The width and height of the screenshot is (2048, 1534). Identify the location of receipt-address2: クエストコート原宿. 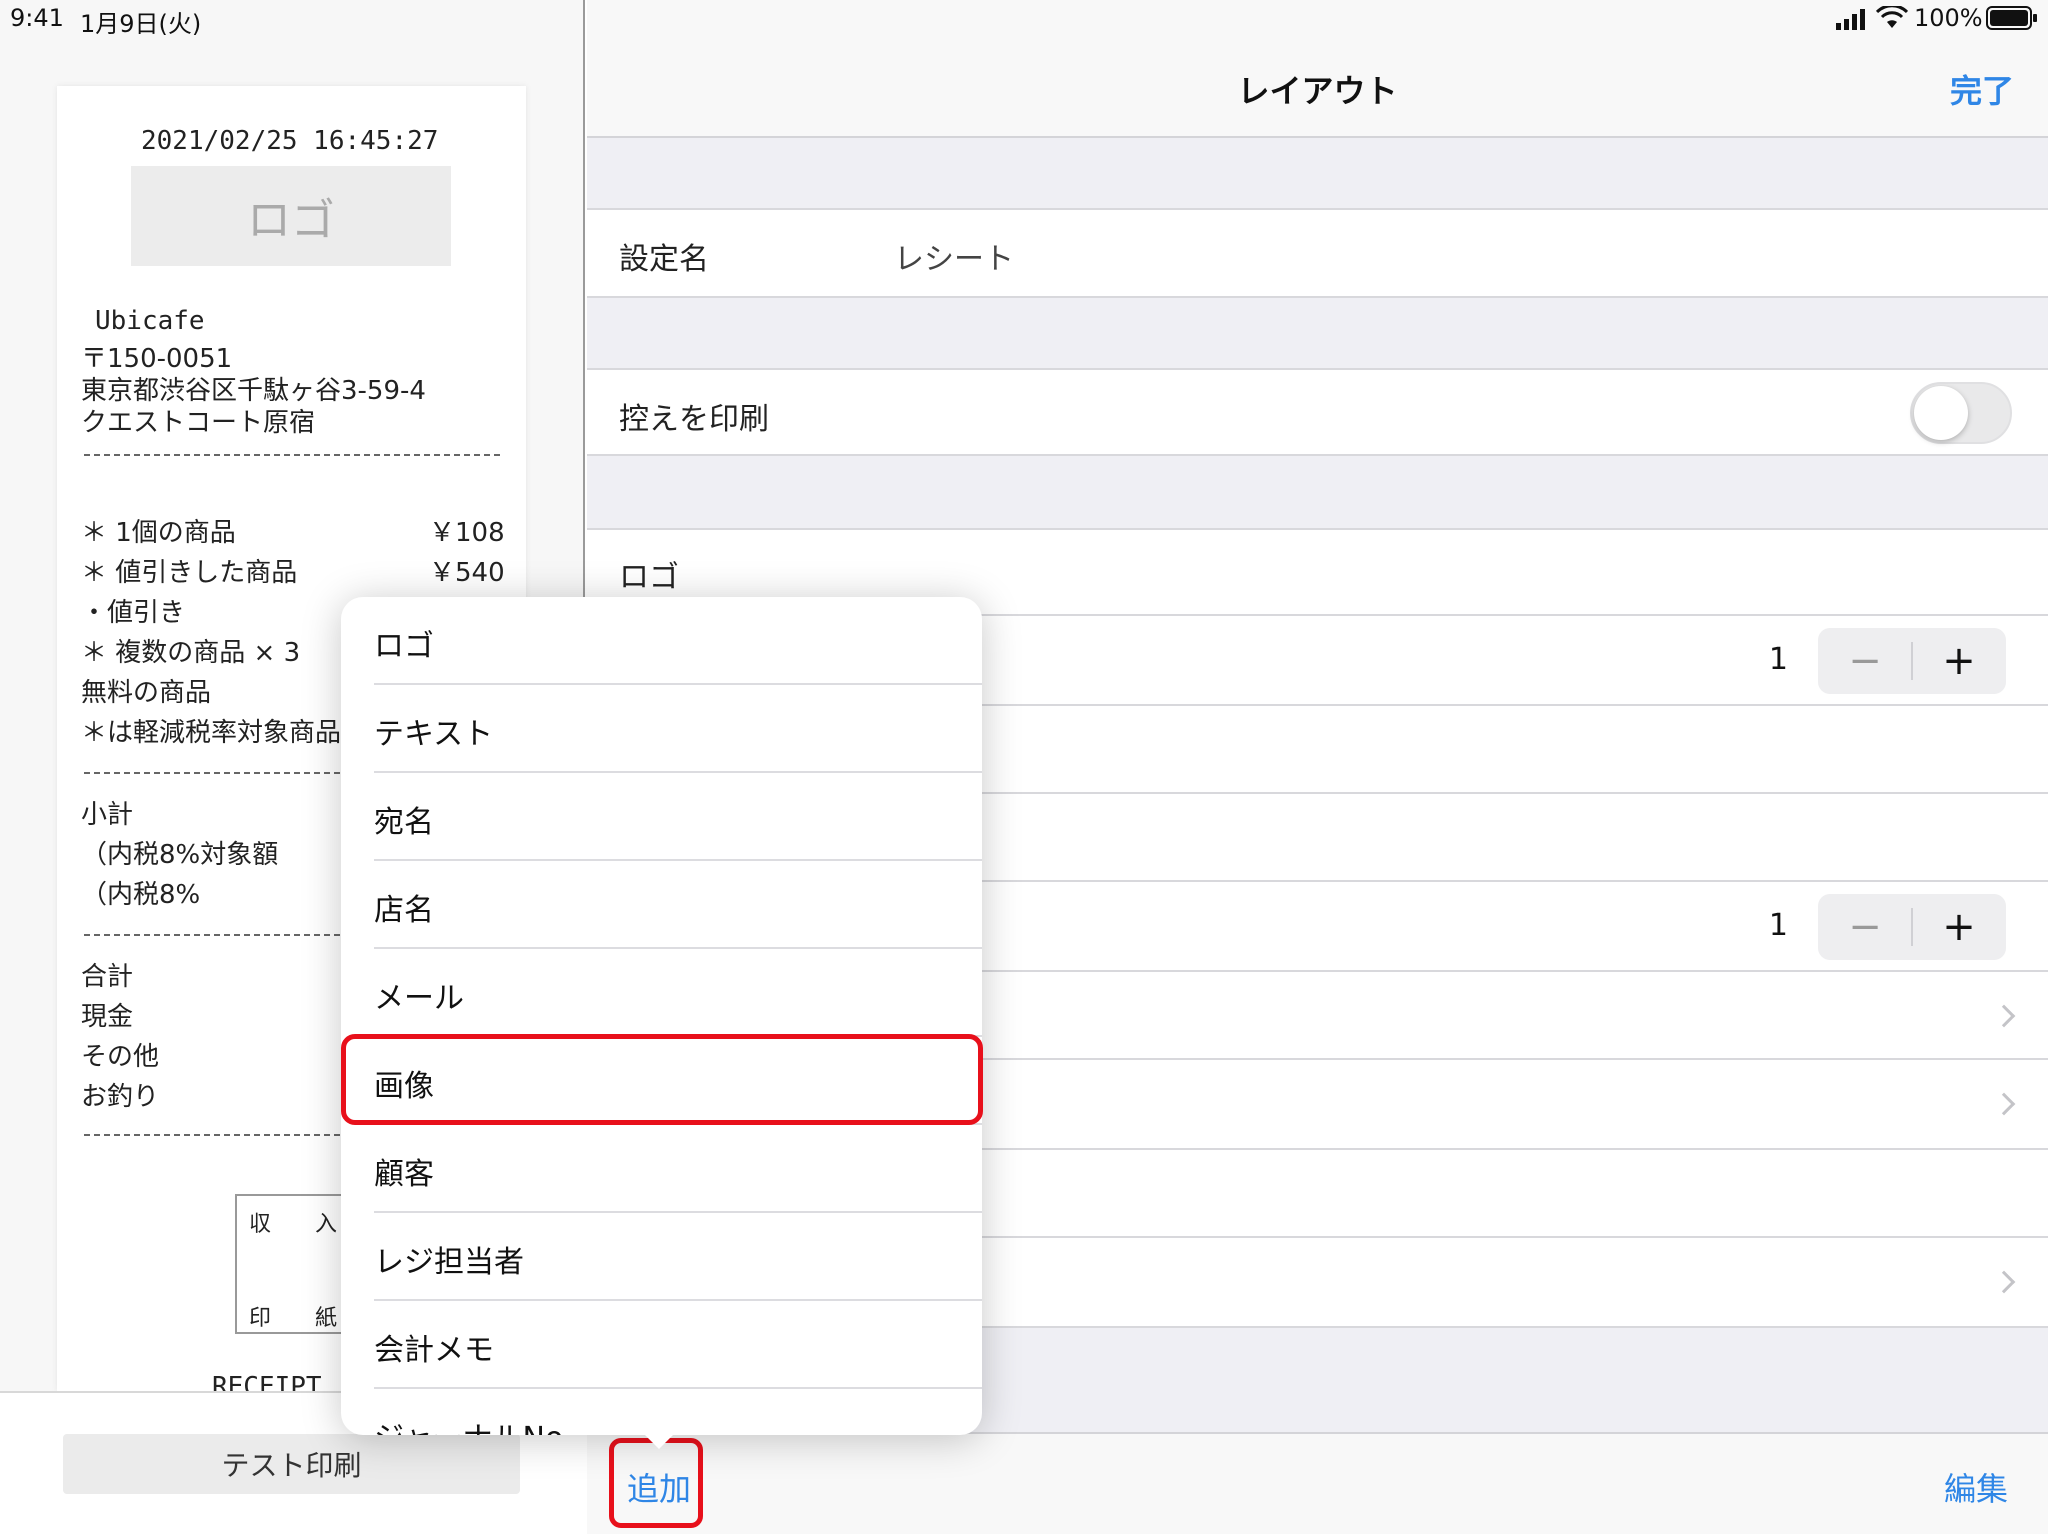
(198, 423).